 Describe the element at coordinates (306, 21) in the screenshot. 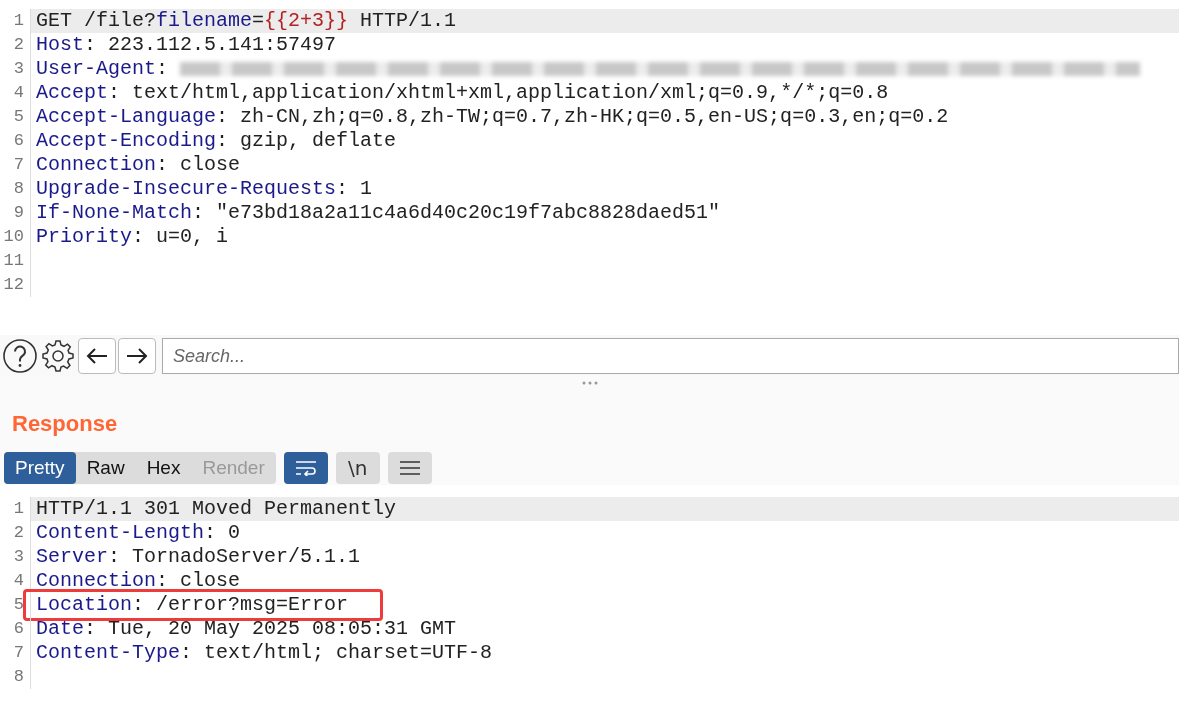

I see `parameter-value: {{2+3}}` at that location.